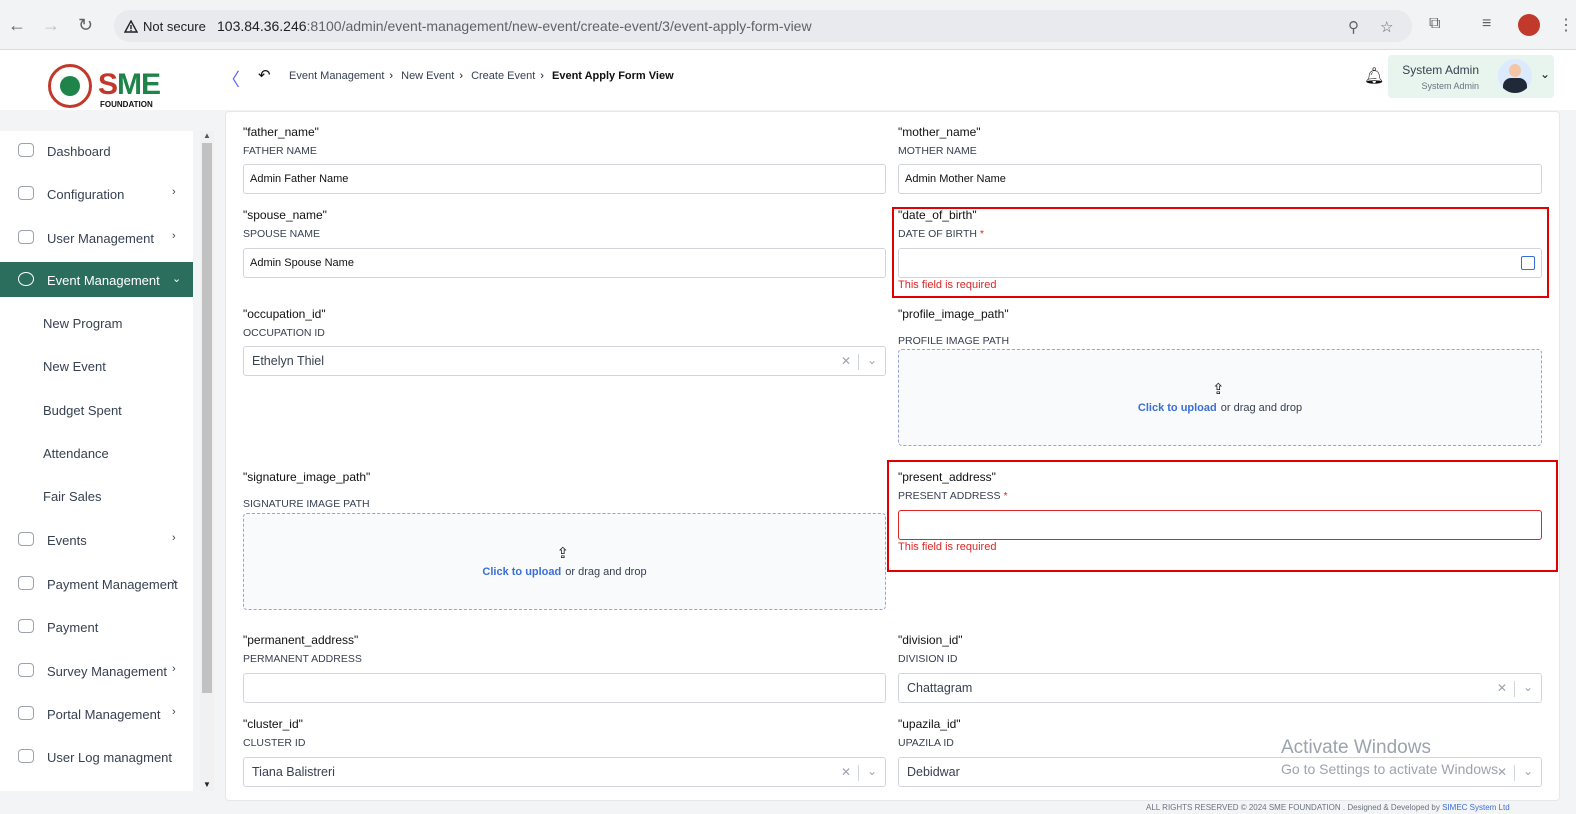 This screenshot has height=814, width=1576. Describe the element at coordinates (1220, 525) in the screenshot. I see `present-address-input` at that location.